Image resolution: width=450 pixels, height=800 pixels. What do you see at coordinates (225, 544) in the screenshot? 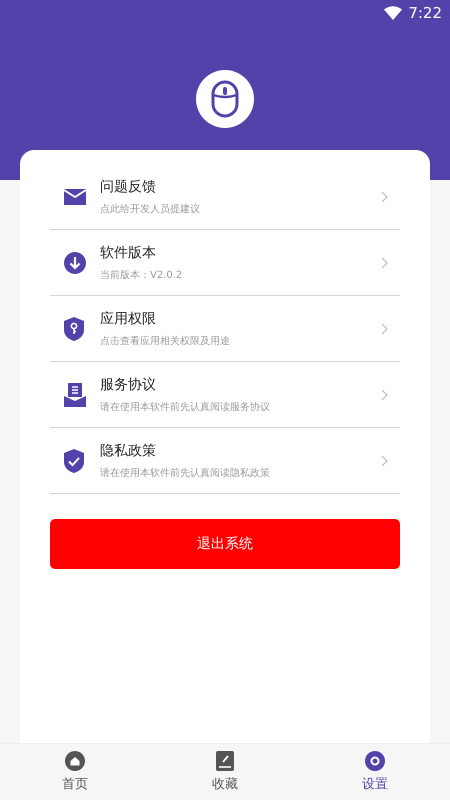
I see `logout-button: 退出系统` at bounding box center [225, 544].